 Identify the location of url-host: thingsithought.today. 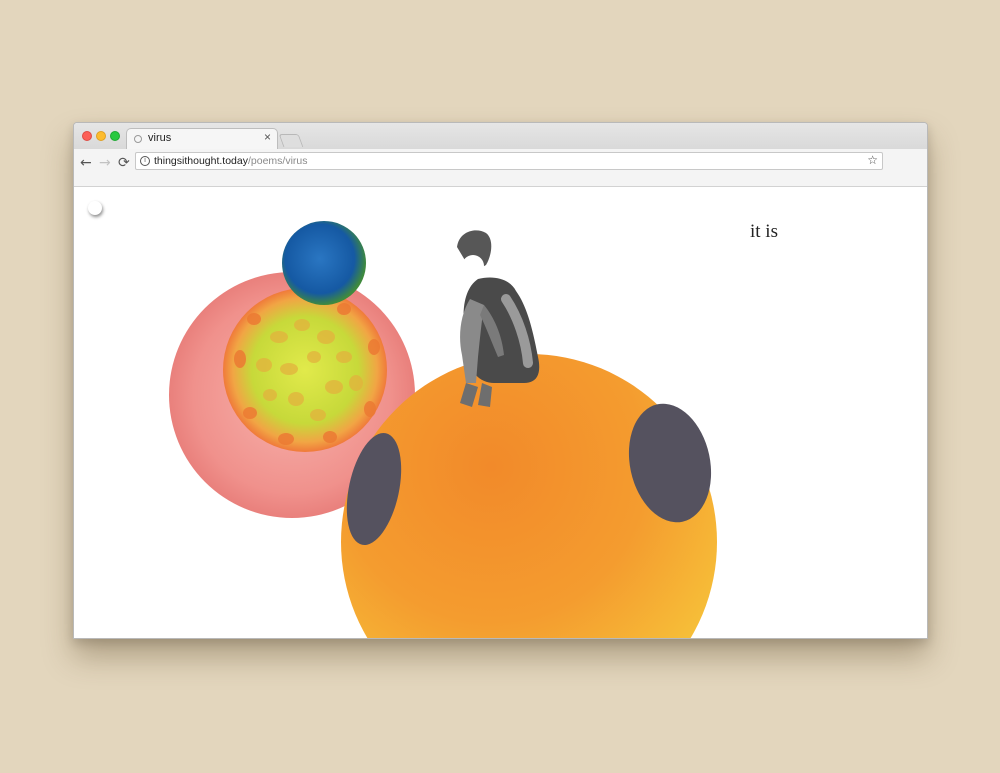
(201, 161).